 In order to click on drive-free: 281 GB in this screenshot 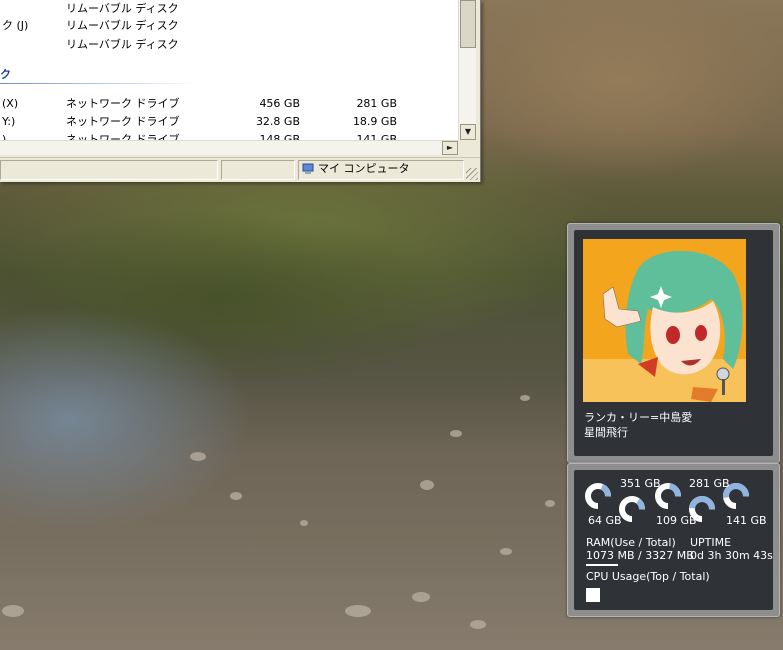, I will do `click(376, 103)`.